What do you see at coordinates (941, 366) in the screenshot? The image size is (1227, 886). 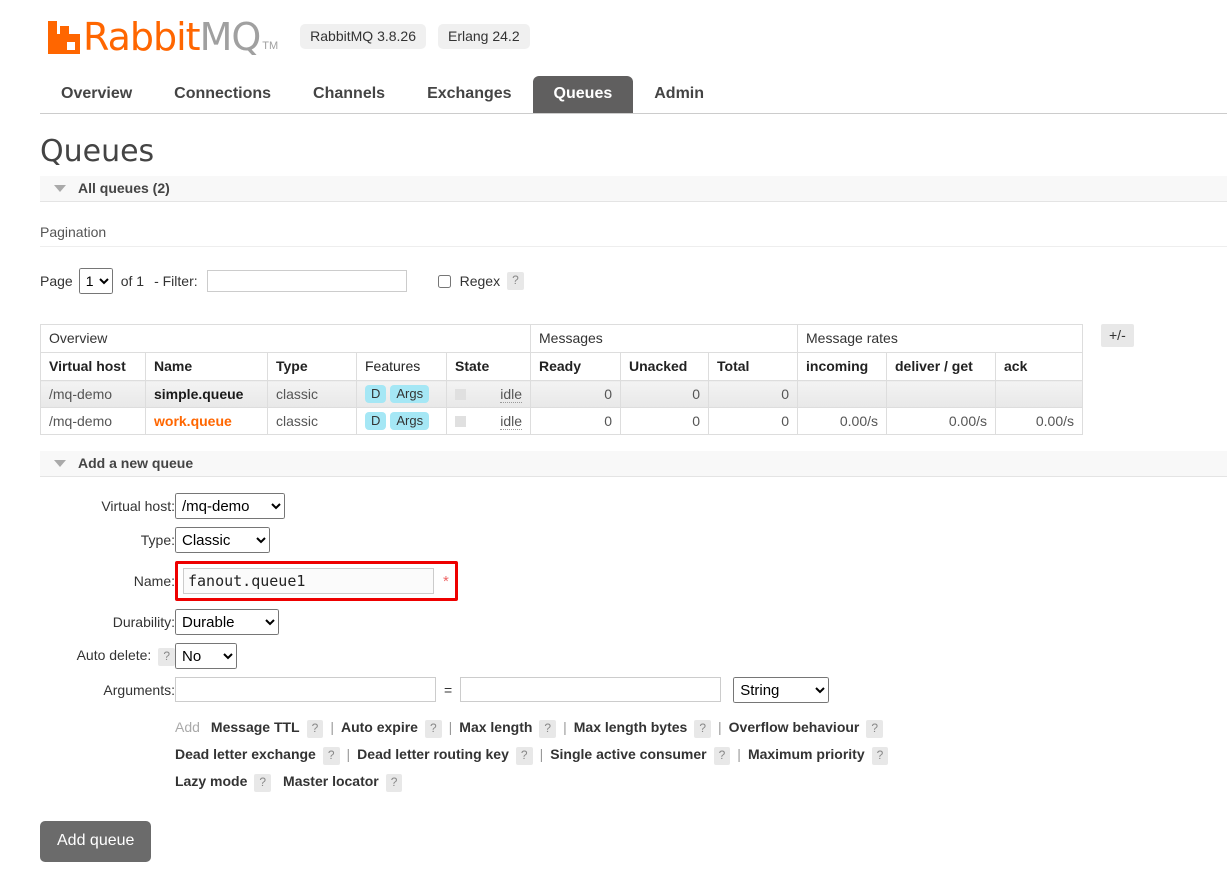 I see `column-deliver-get: deliver / get` at bounding box center [941, 366].